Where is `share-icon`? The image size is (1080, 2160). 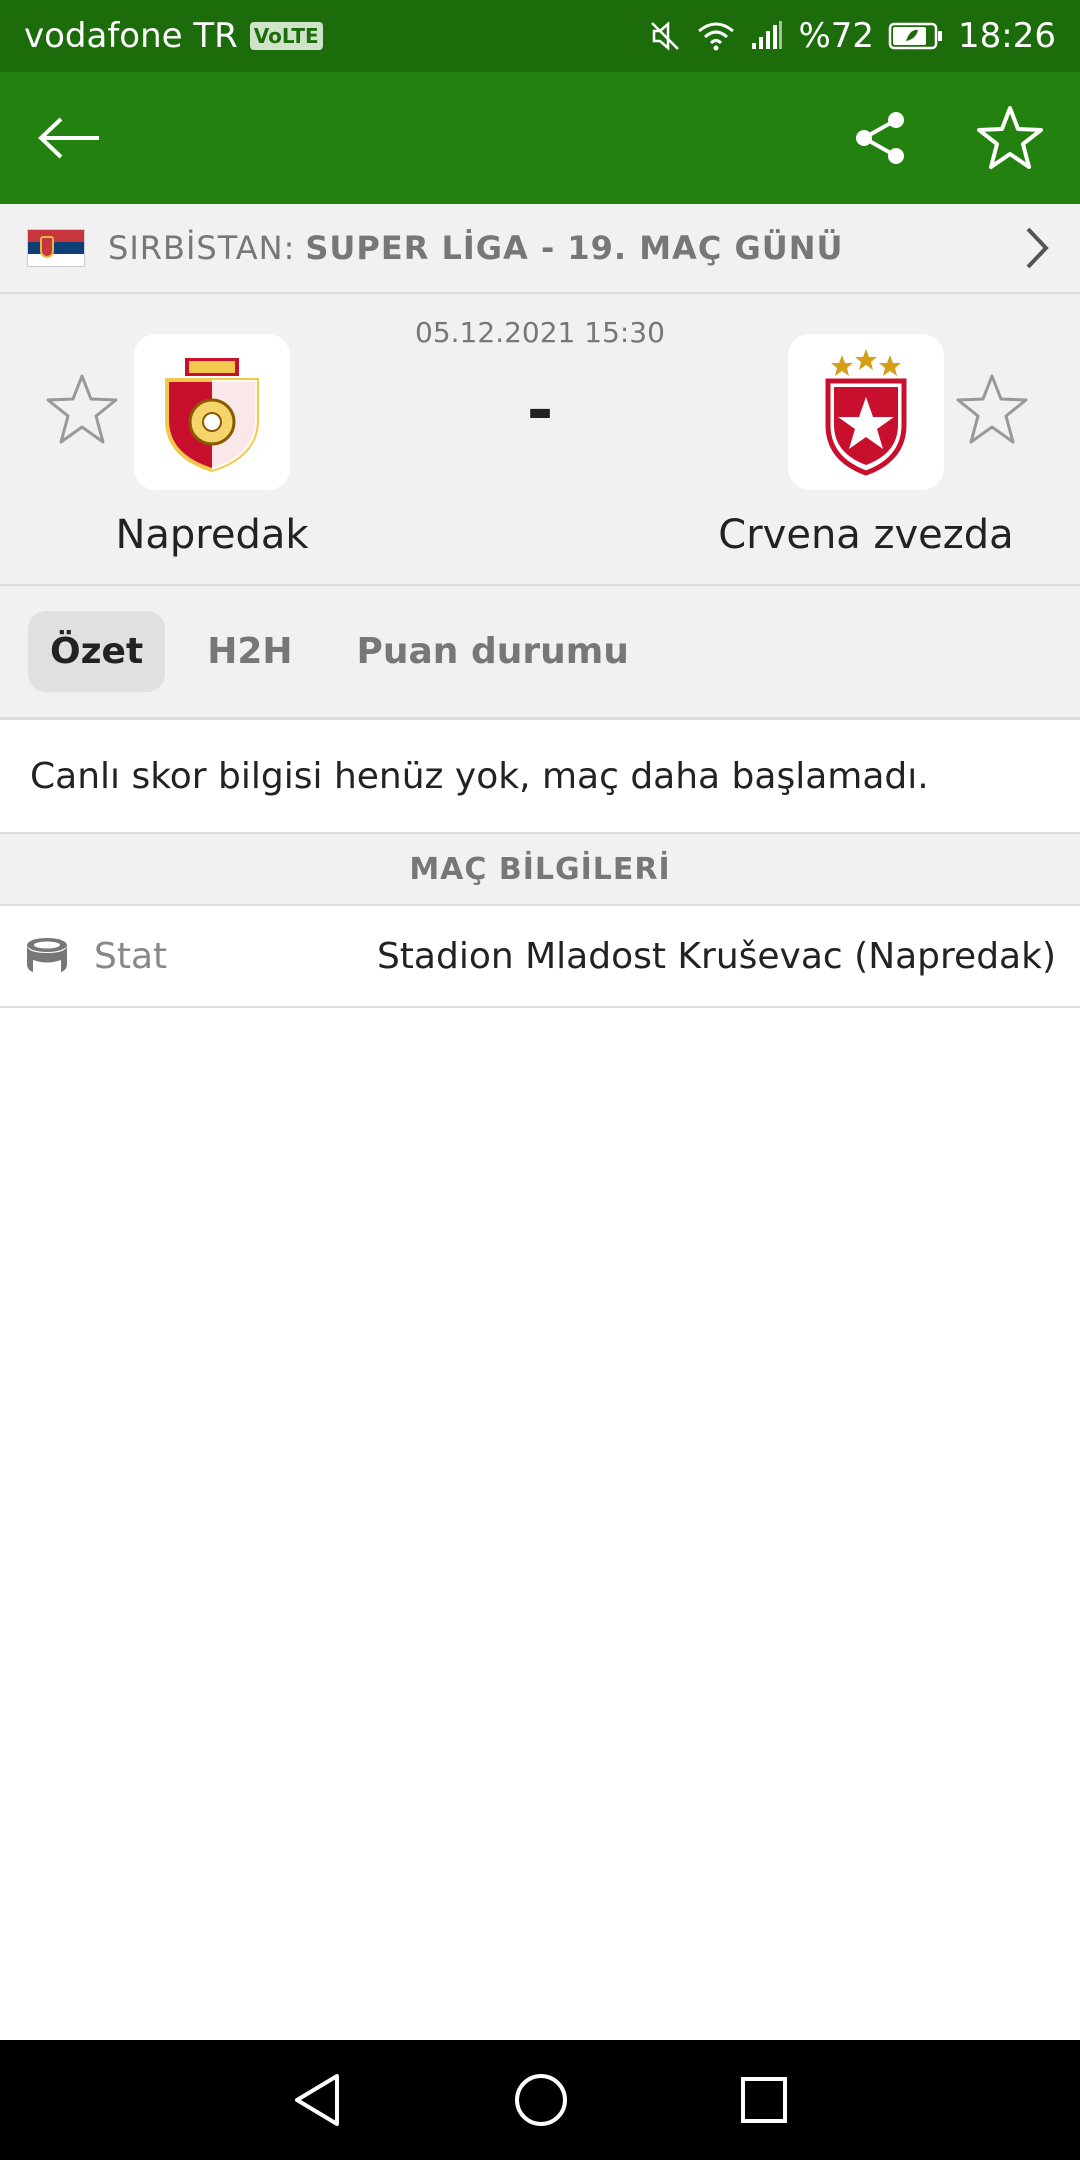
share-icon is located at coordinates (880, 138).